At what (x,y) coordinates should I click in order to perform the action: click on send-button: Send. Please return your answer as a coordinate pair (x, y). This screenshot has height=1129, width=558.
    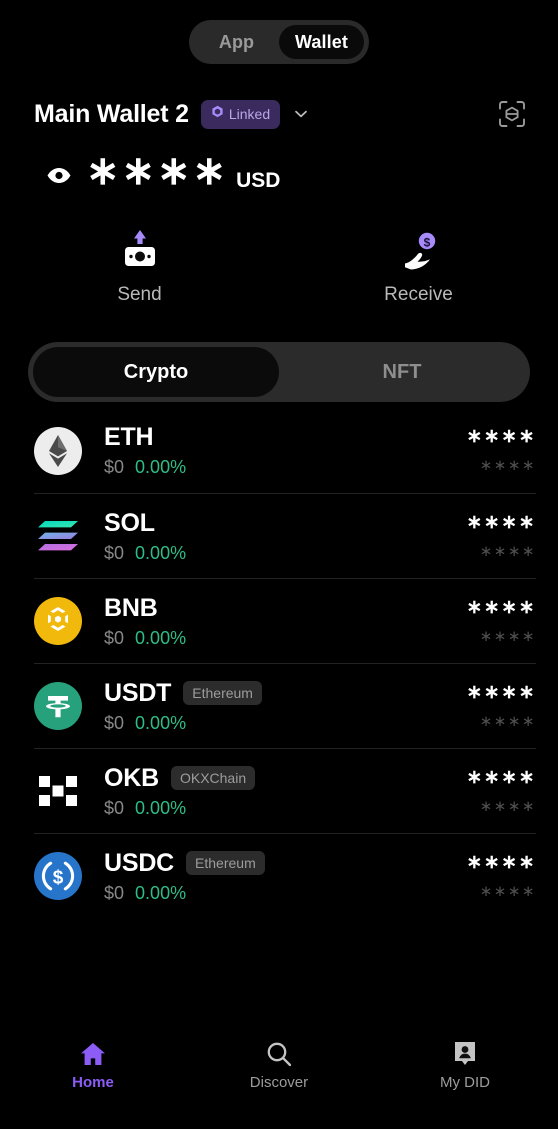
    Looking at the image, I should click on (139, 266).